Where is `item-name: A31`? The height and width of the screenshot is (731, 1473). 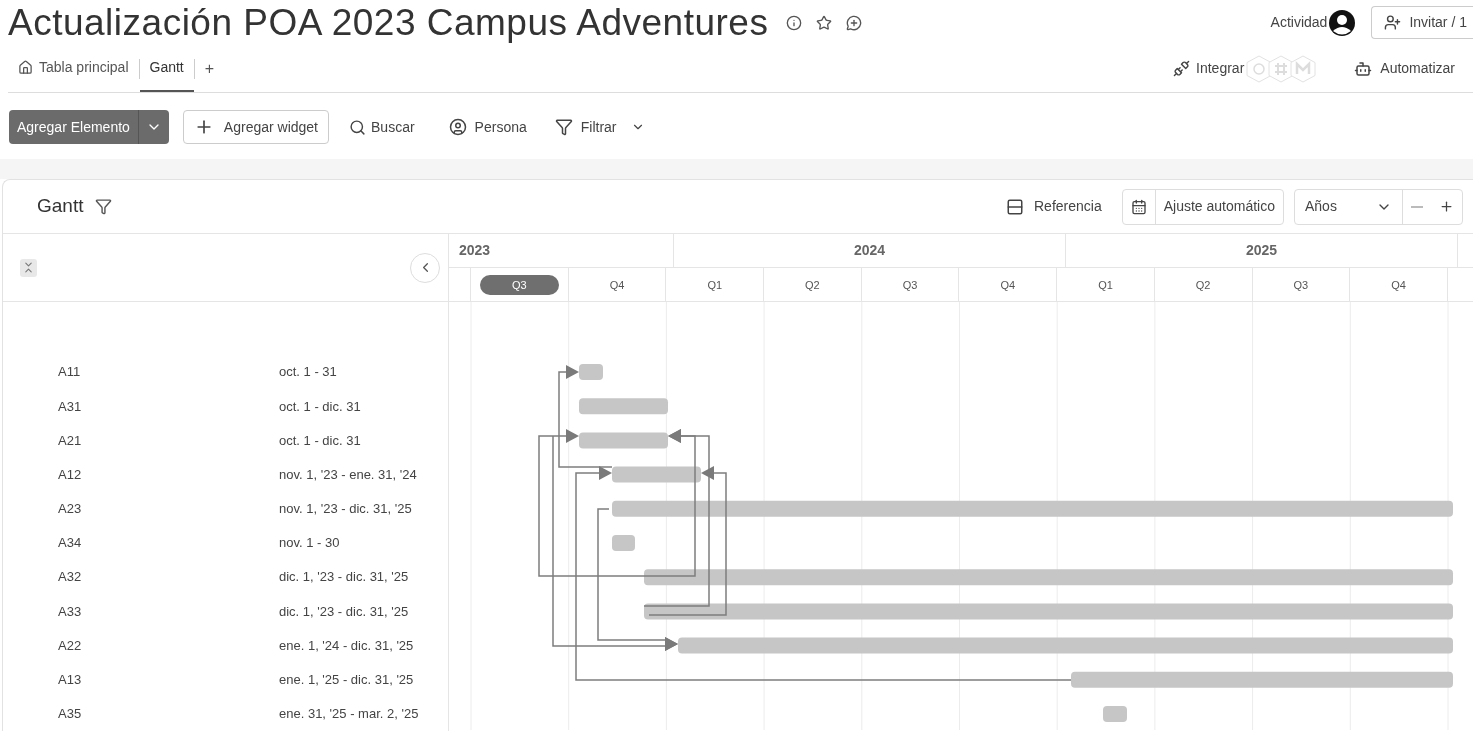
item-name: A31 is located at coordinates (141, 406).